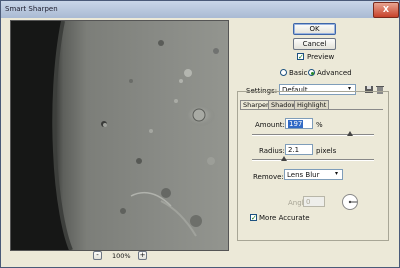 This screenshot has height=268, width=400. Describe the element at coordinates (200, 9) in the screenshot. I see `title-bar: Smart Sharpen X` at that location.